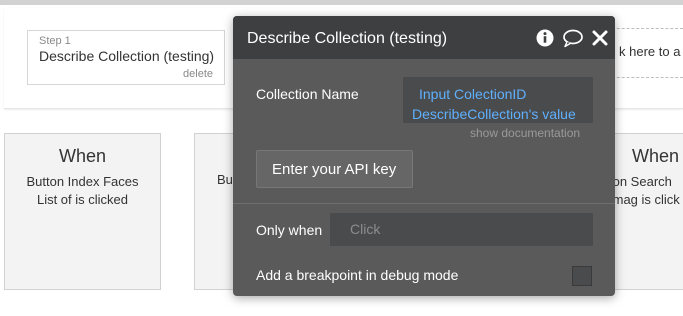  Describe the element at coordinates (461, 229) in the screenshot. I see `only-when-input: Click` at that location.